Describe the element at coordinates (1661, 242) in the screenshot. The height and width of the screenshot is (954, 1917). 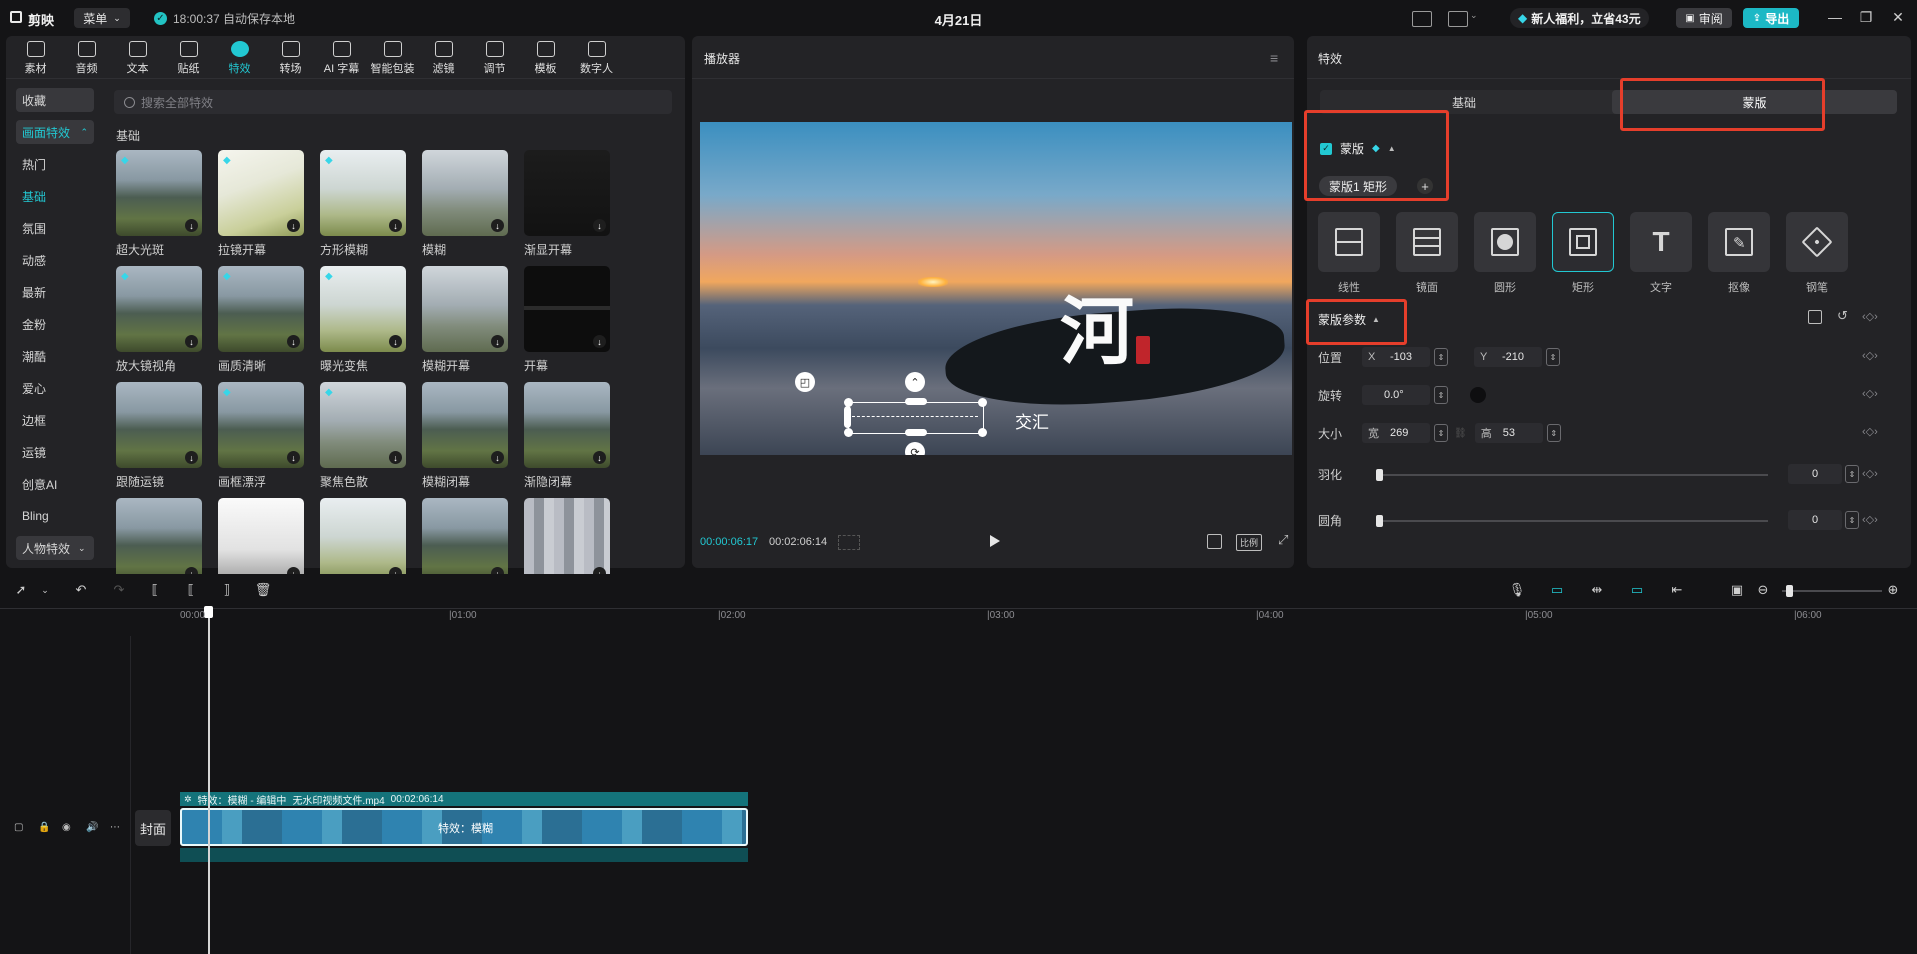
I see `mask-shape-button: T` at that location.